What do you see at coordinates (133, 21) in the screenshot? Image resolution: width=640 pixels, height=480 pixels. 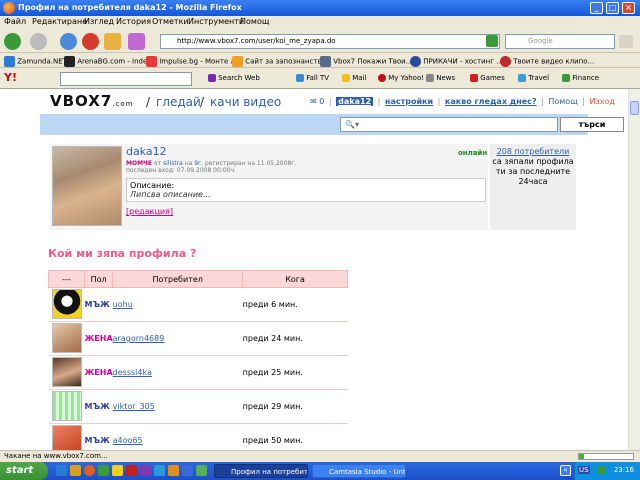 I see `menu-history: История` at bounding box center [133, 21].